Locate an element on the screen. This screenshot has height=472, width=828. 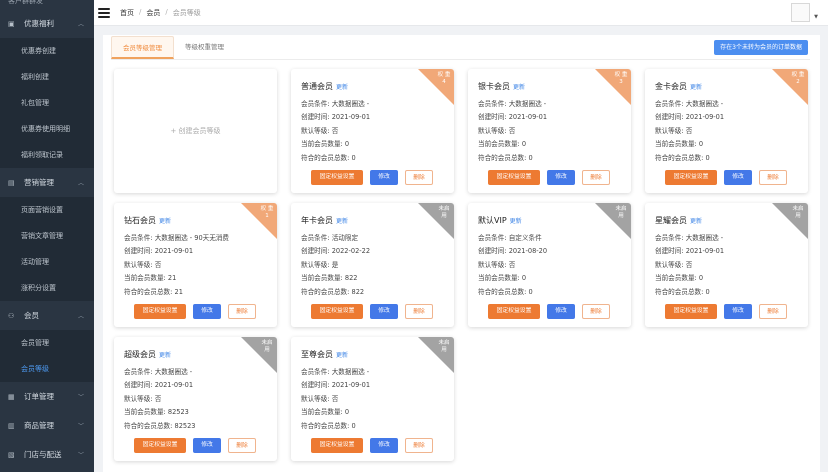
corner-label: 权 重3 is located at coordinates (621, 79).